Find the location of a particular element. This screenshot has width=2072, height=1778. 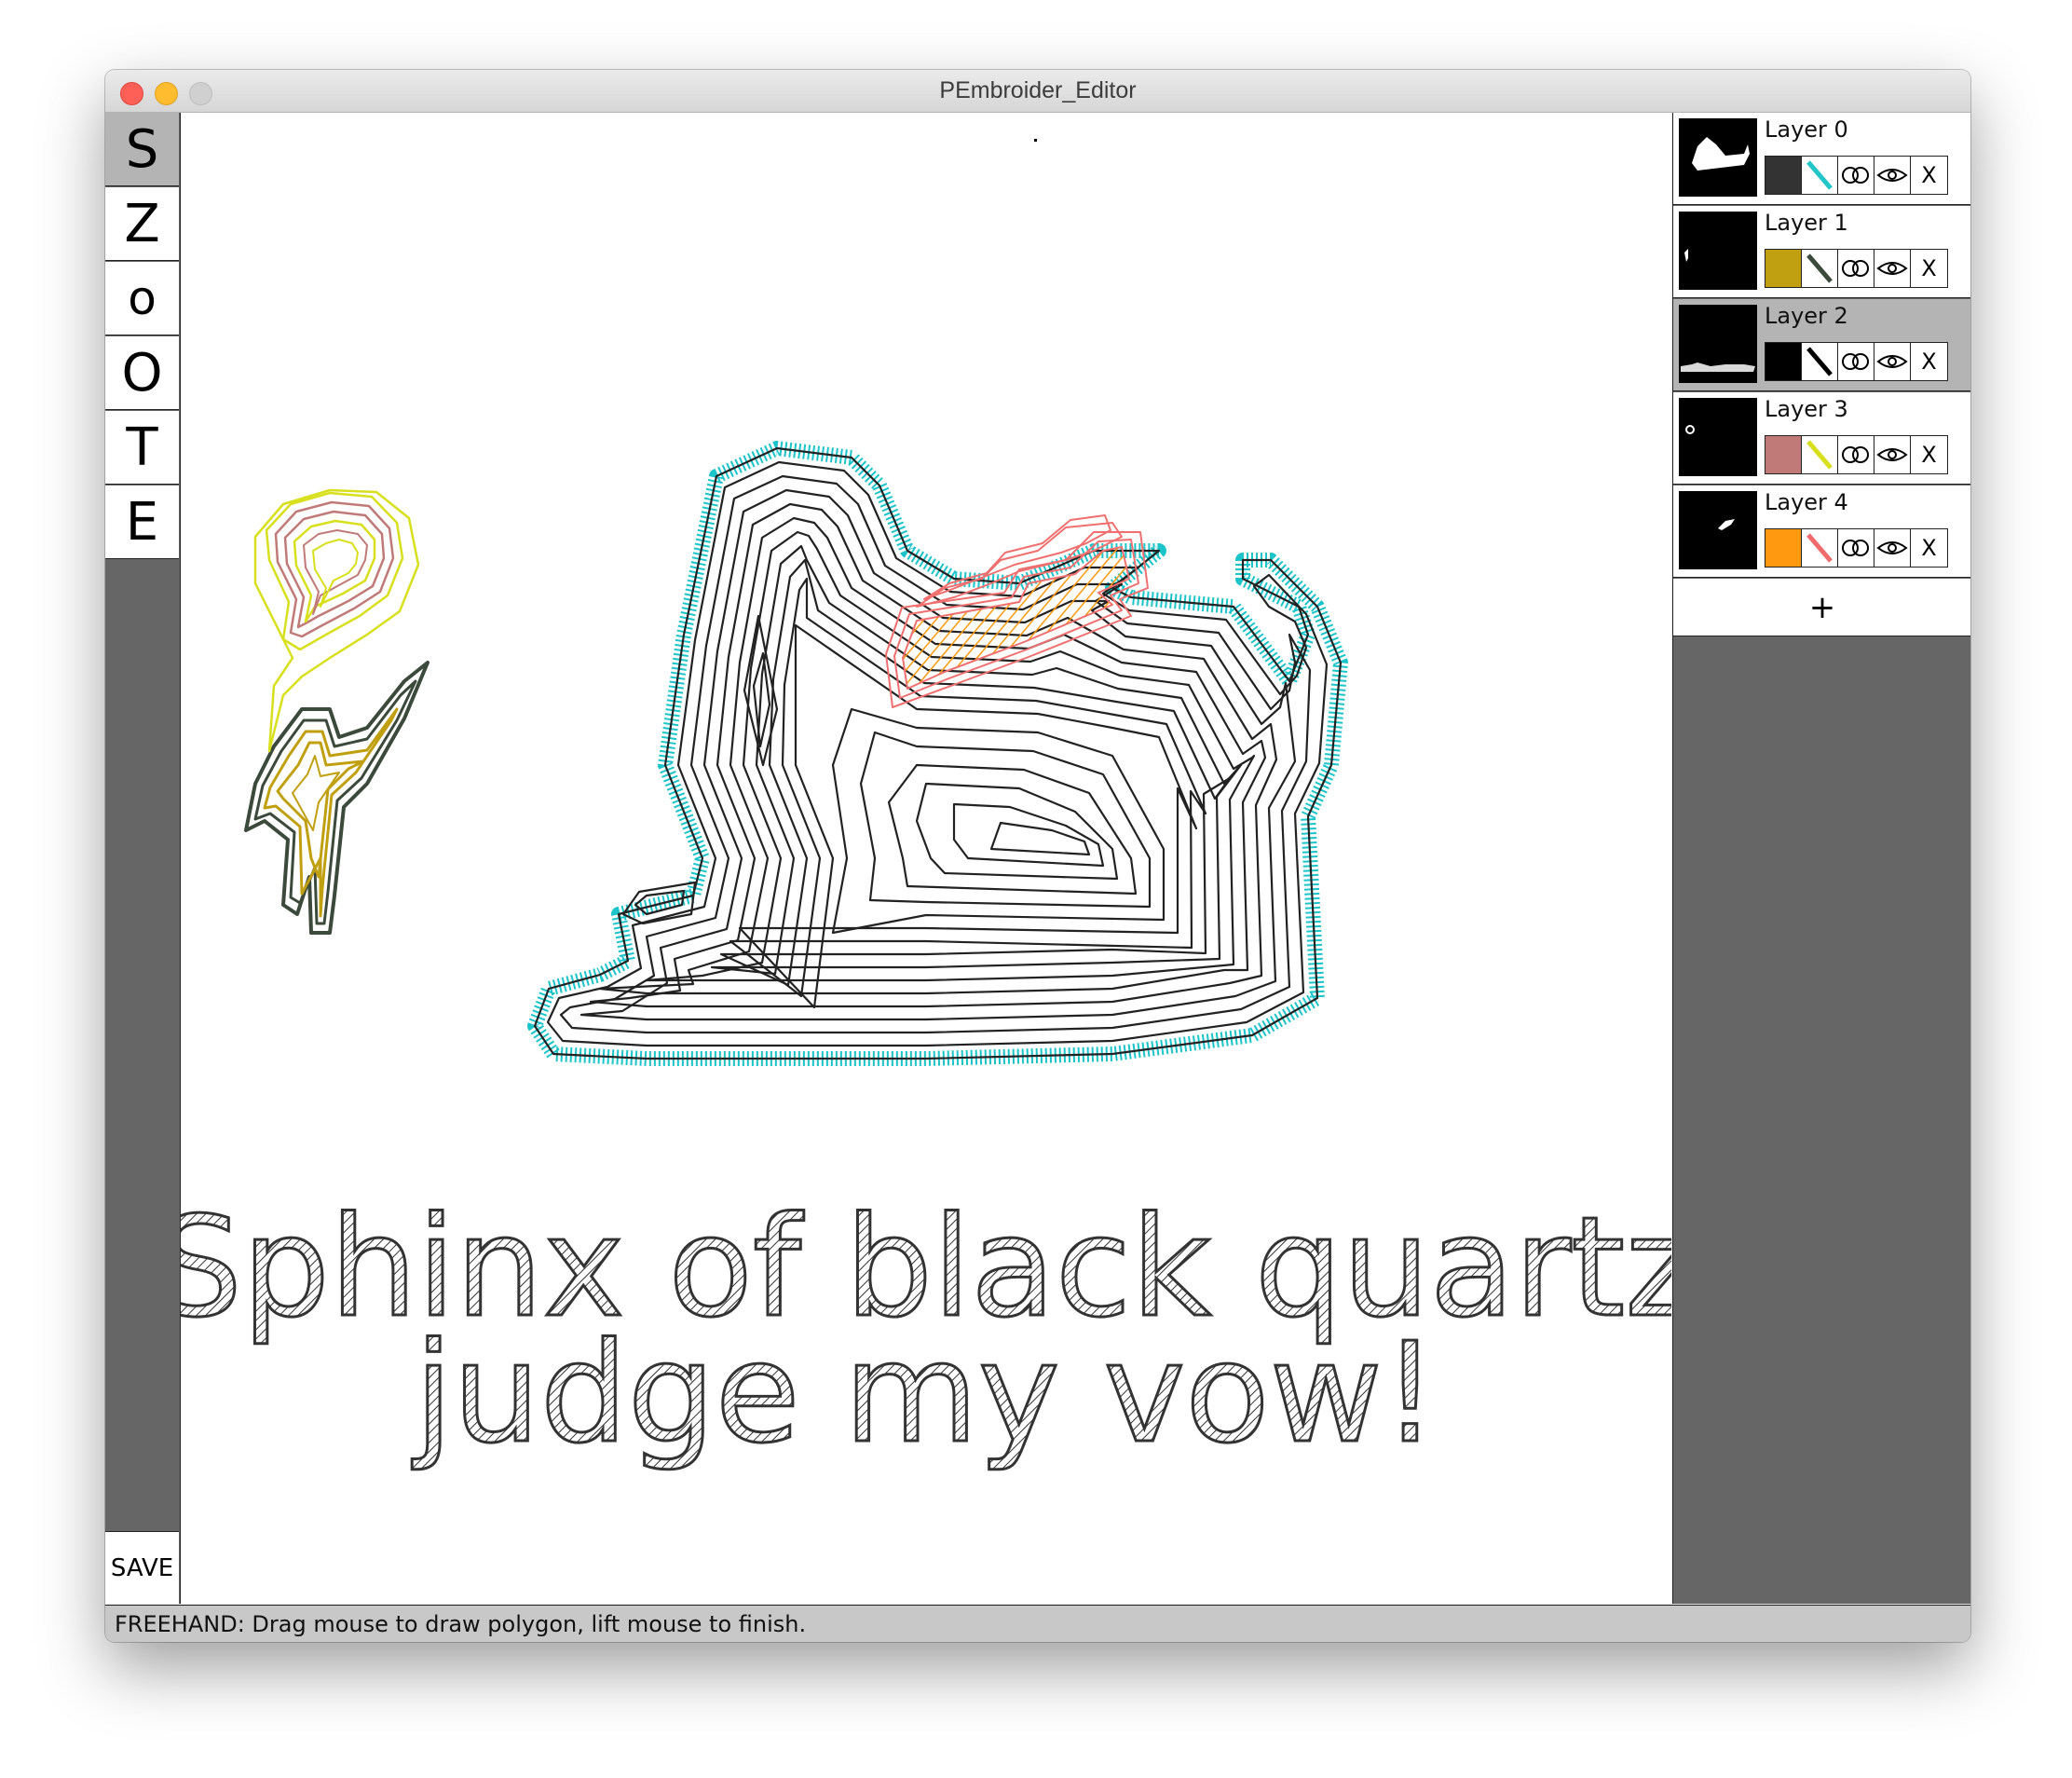

tool-e-button: E is located at coordinates (142, 522).